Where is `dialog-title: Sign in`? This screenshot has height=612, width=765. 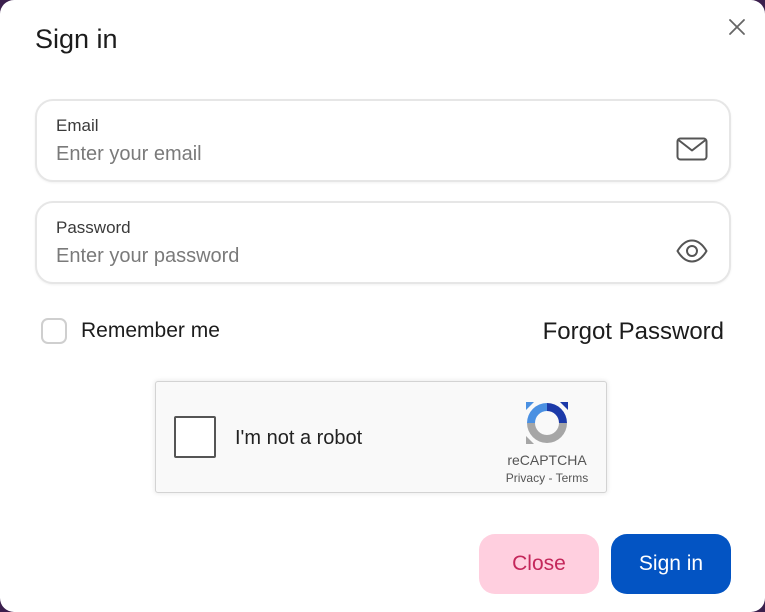 dialog-title: Sign in is located at coordinates (76, 39).